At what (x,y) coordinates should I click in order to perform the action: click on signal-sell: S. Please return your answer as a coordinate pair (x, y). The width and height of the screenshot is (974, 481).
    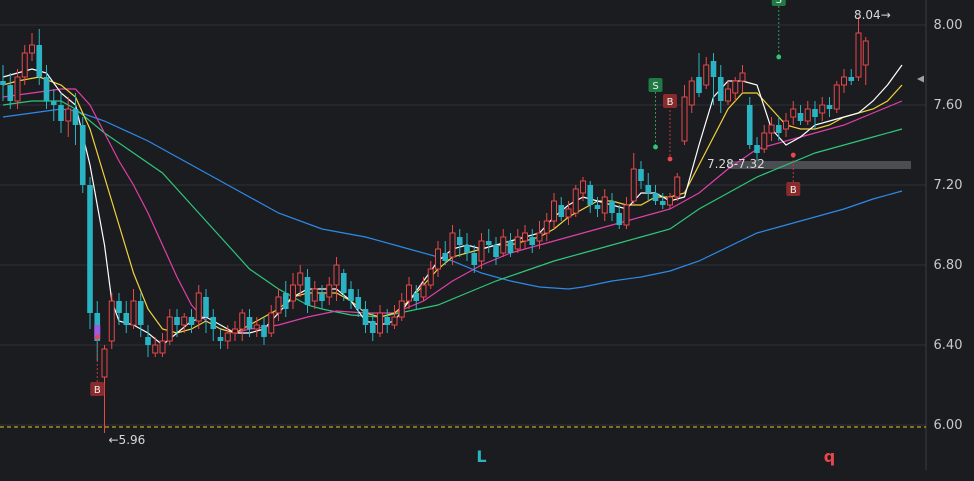
    Looking at the image, I should click on (655, 114).